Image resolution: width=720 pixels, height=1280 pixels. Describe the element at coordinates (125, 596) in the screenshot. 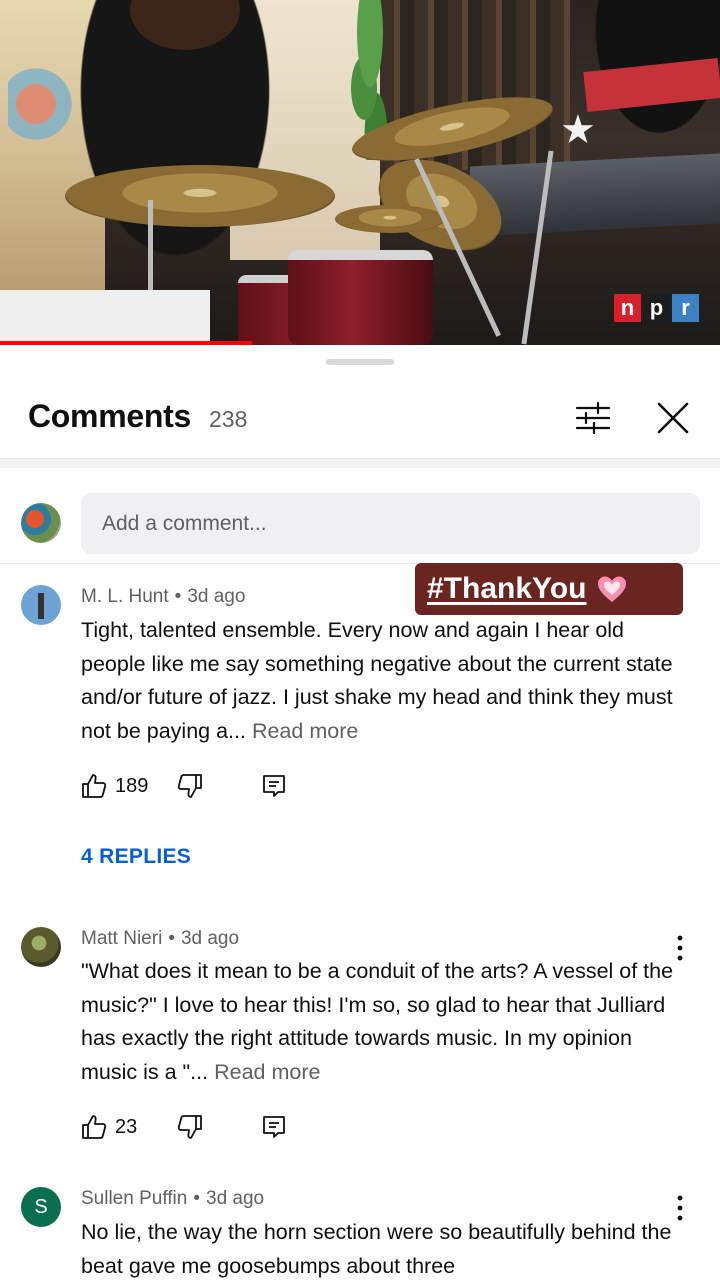

I see `comment-author: M. L. Hunt` at that location.